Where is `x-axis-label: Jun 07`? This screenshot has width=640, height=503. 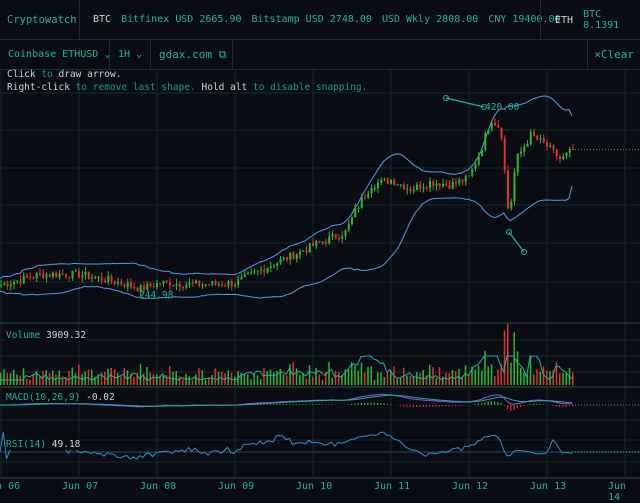 x-axis-label: Jun 07 is located at coordinates (80, 486).